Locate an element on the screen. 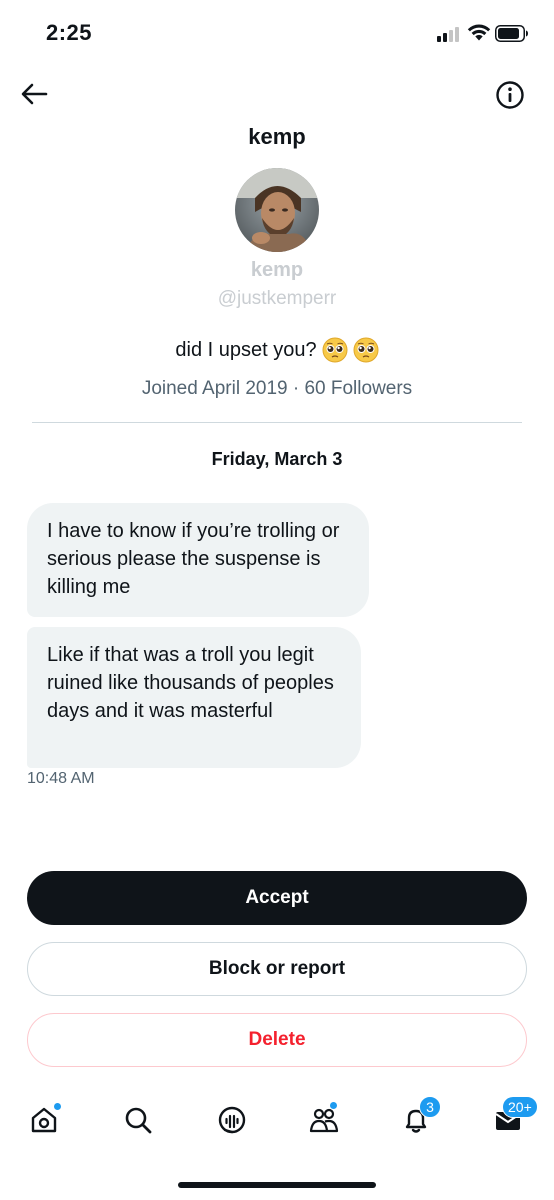 This screenshot has width=554, height=1200. cellular-signal-icon is located at coordinates (450, 34).